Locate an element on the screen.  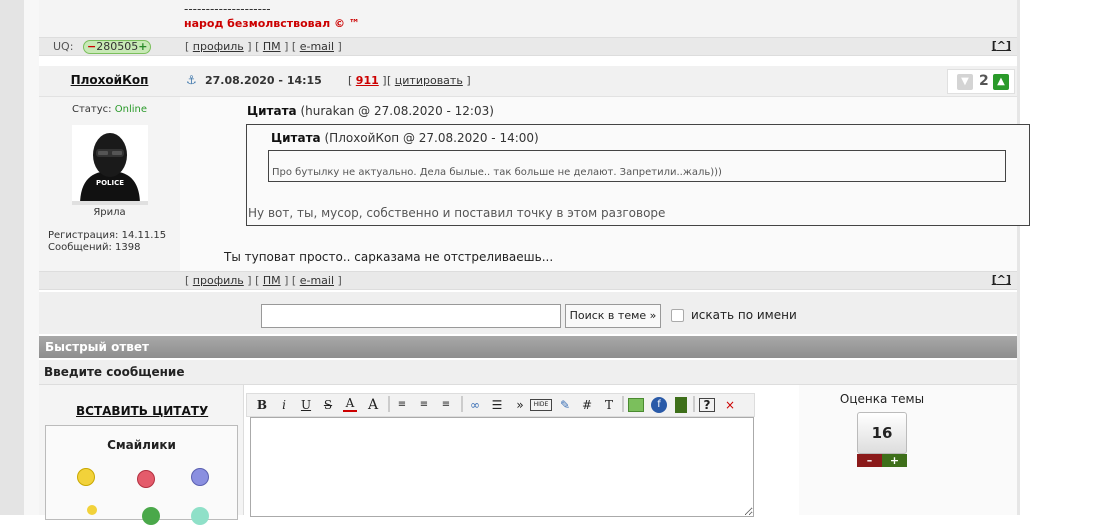
user-status: Статус: Online is located at coordinates (109, 109).